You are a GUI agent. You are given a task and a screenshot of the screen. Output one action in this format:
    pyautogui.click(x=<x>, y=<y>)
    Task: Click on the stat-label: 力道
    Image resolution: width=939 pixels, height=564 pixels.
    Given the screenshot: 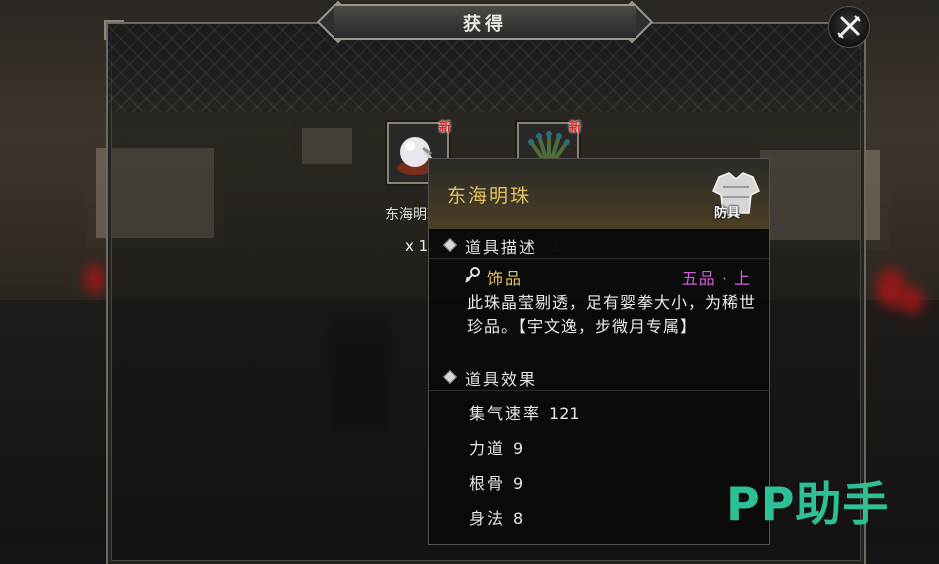 What is the action you would take?
    pyautogui.click(x=487, y=448)
    